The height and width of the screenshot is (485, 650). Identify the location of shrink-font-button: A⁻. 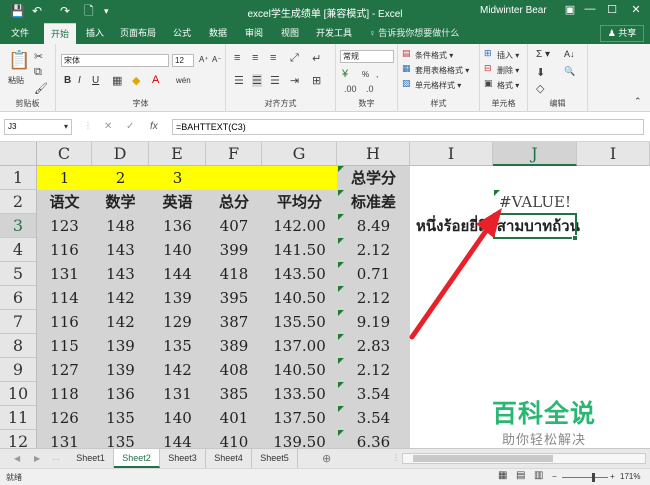
(217, 59).